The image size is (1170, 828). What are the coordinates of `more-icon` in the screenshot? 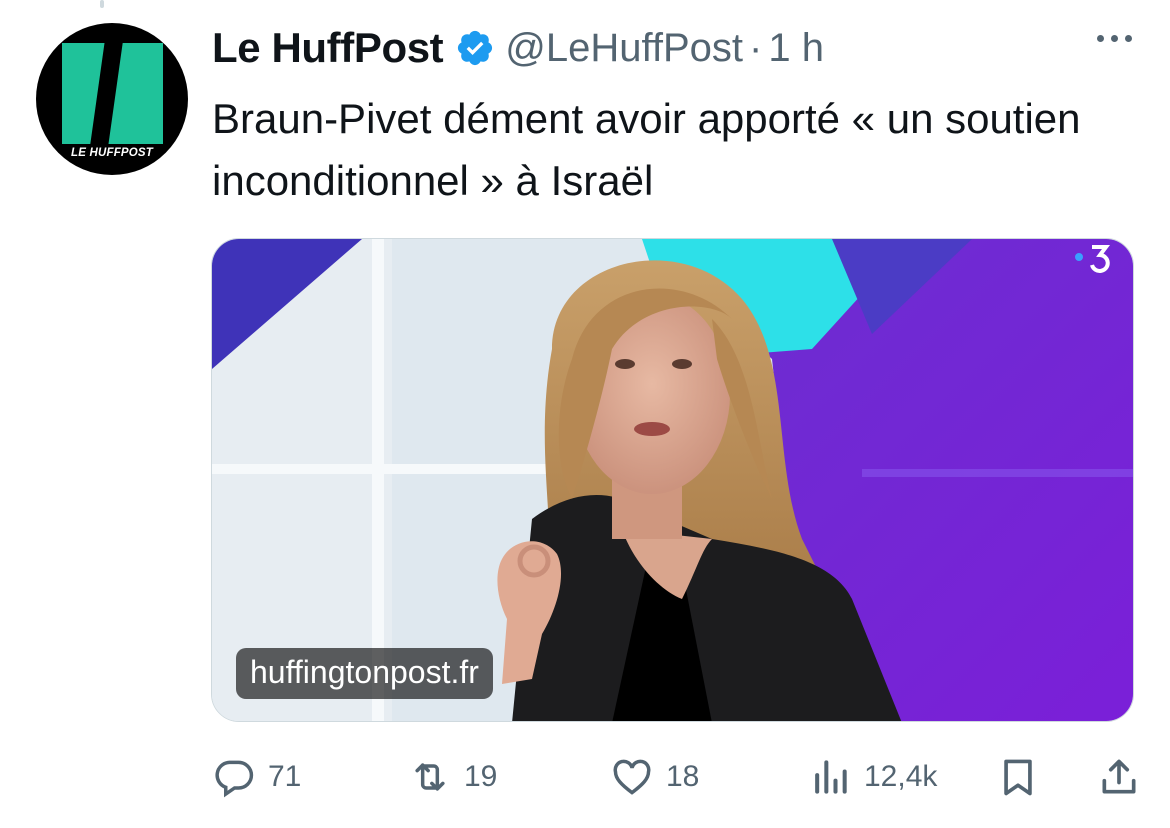 It's located at (1114, 38).